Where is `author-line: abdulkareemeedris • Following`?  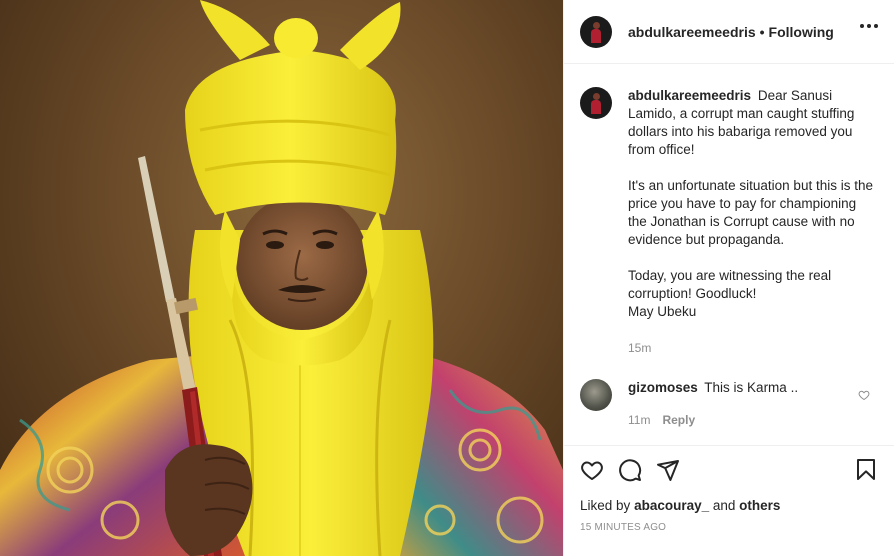 author-line: abdulkareemeedris • Following is located at coordinates (731, 32).